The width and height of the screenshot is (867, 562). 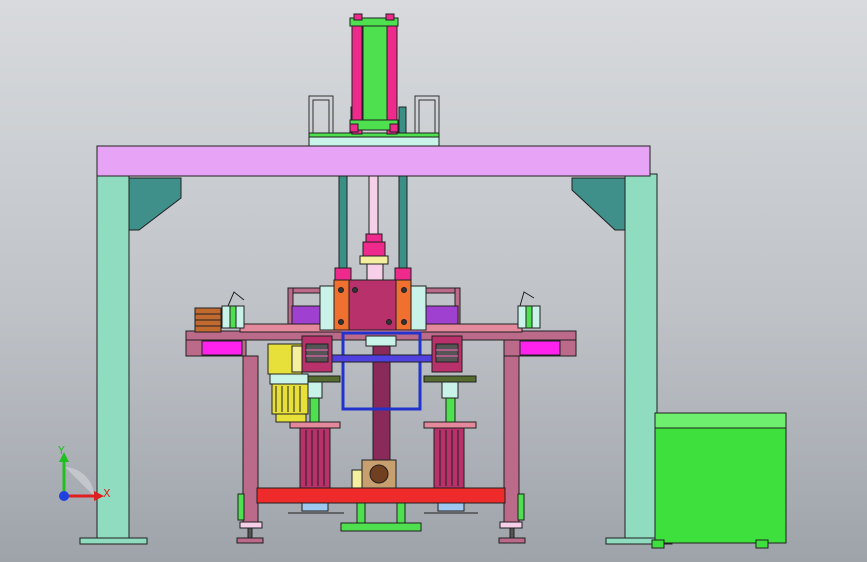 I want to click on blue-crossbar, so click(x=377, y=358).